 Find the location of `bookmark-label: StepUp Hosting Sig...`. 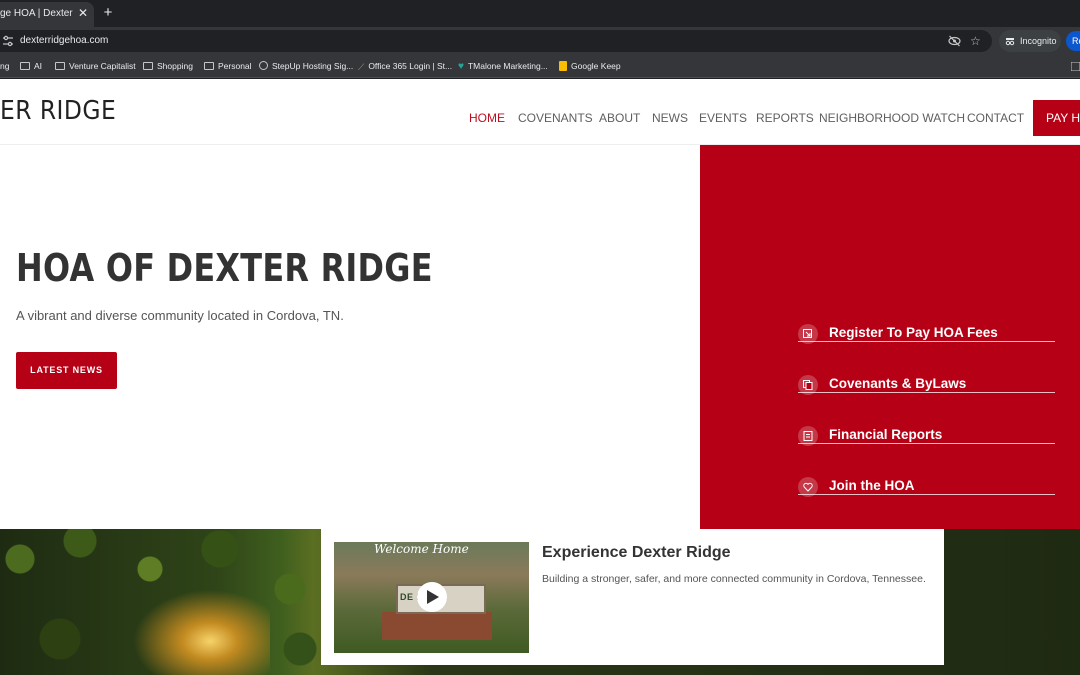

bookmark-label: StepUp Hosting Sig... is located at coordinates (313, 66).